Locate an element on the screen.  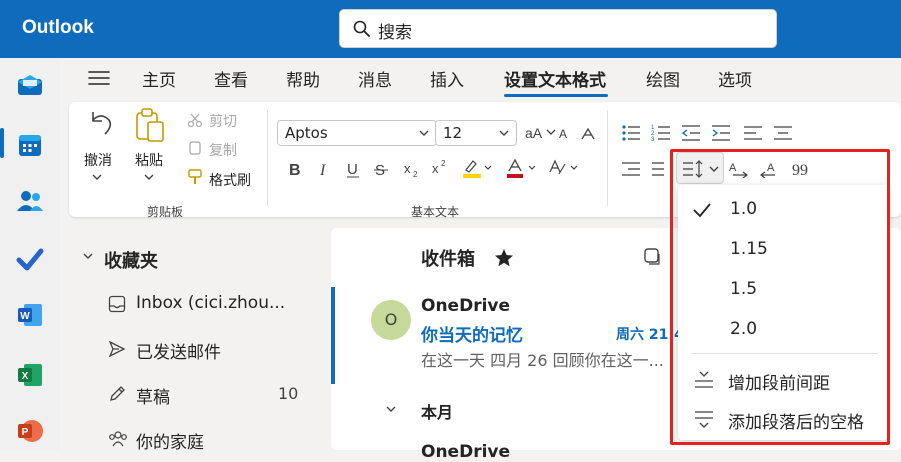
menu-item-label: 添加段落后的空格 is located at coordinates (796, 423).